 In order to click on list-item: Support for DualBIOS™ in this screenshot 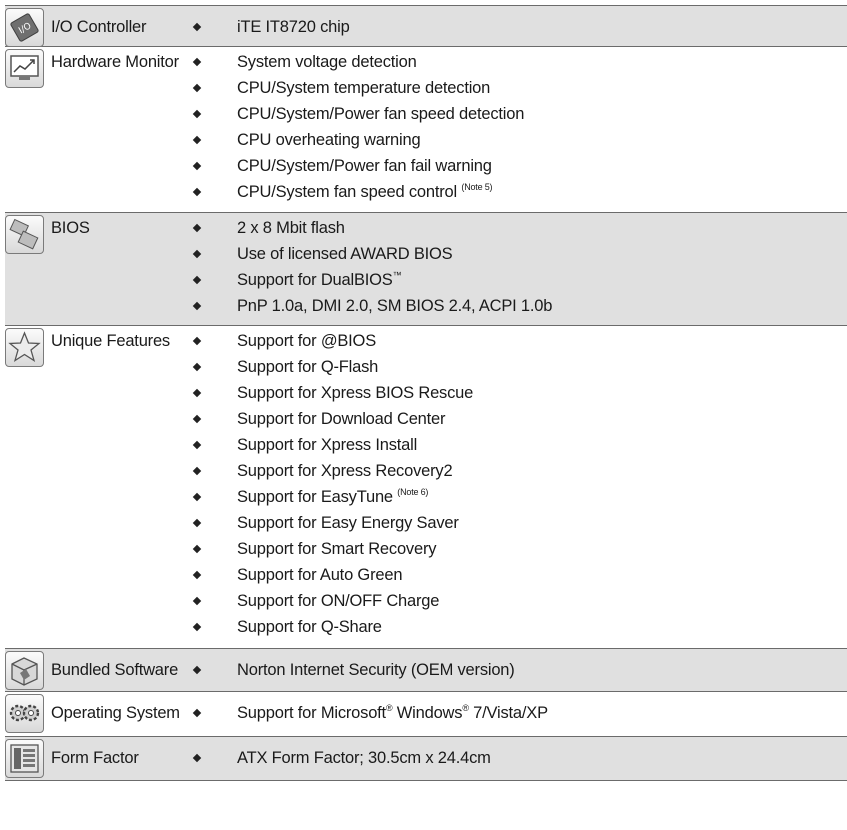, I will do `click(426, 281)`.